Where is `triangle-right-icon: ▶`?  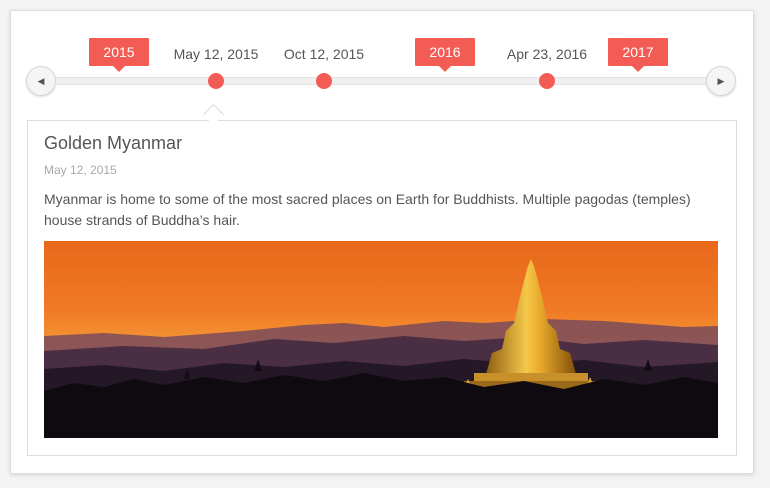 triangle-right-icon: ▶ is located at coordinates (721, 80).